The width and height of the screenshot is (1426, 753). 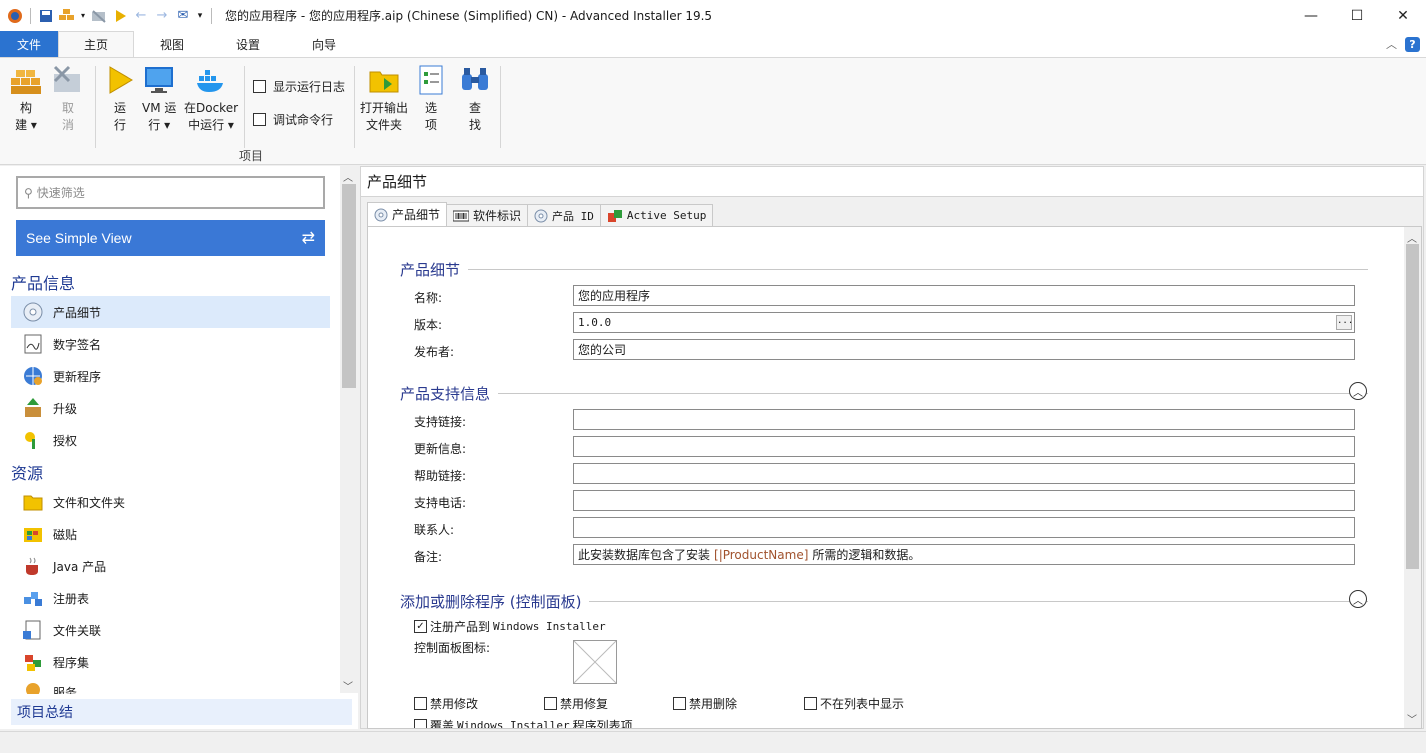 What do you see at coordinates (172, 44) in the screenshot?
I see `tab-view: 视图` at bounding box center [172, 44].